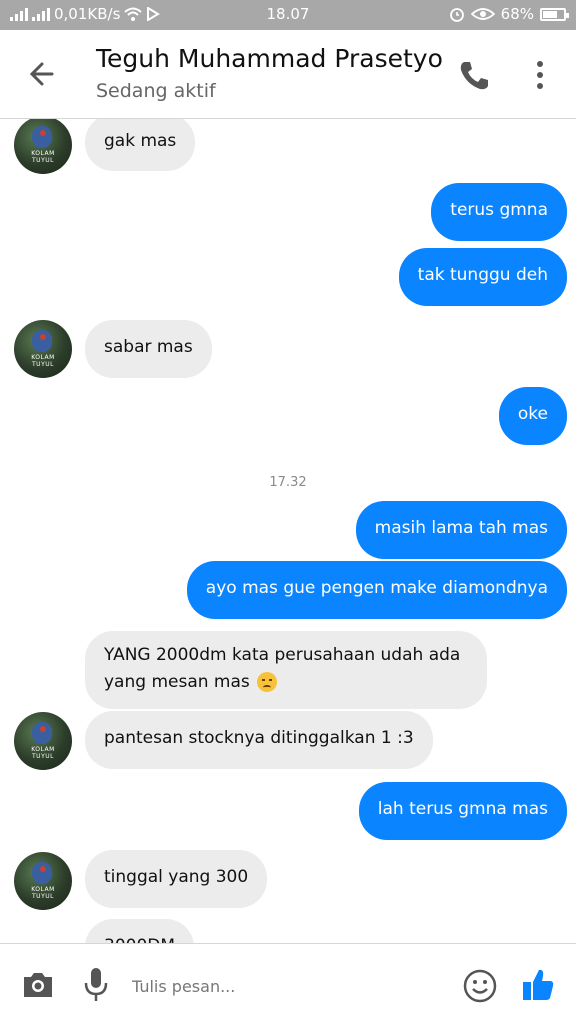 This screenshot has width=576, height=1025. What do you see at coordinates (156, 91) in the screenshot?
I see `active-status: Sedang aktif` at bounding box center [156, 91].